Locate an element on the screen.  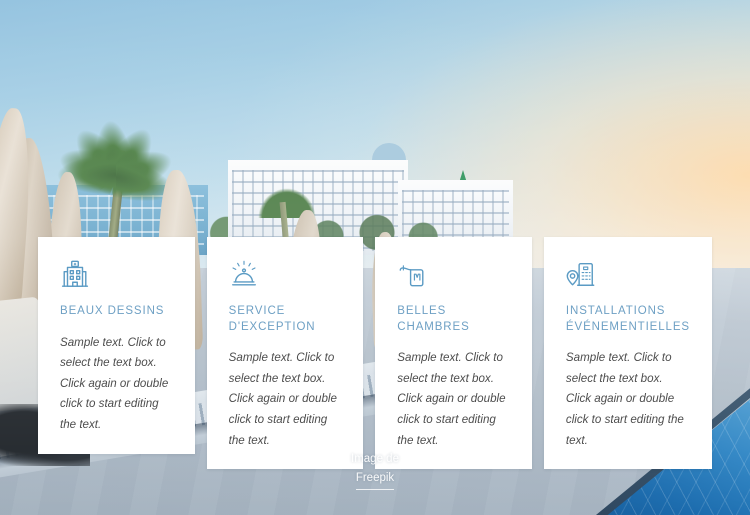
image-credit: Image de Freepik is located at coordinates (375, 470).